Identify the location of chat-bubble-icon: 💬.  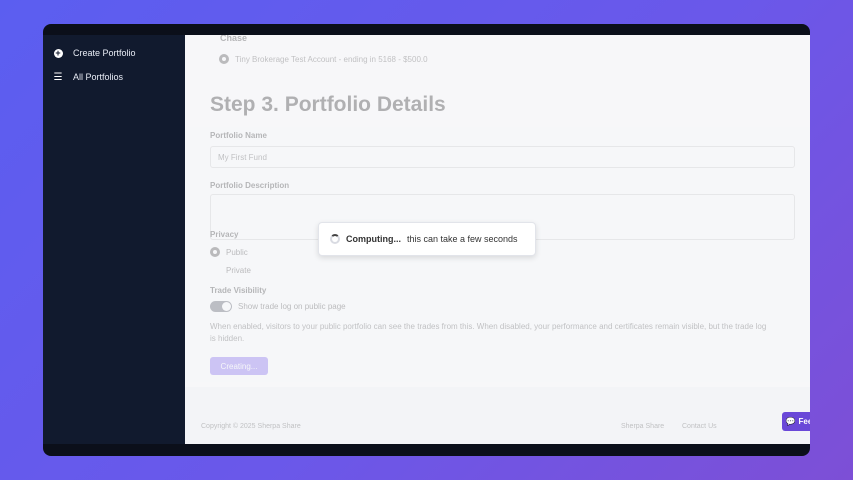
(790, 421).